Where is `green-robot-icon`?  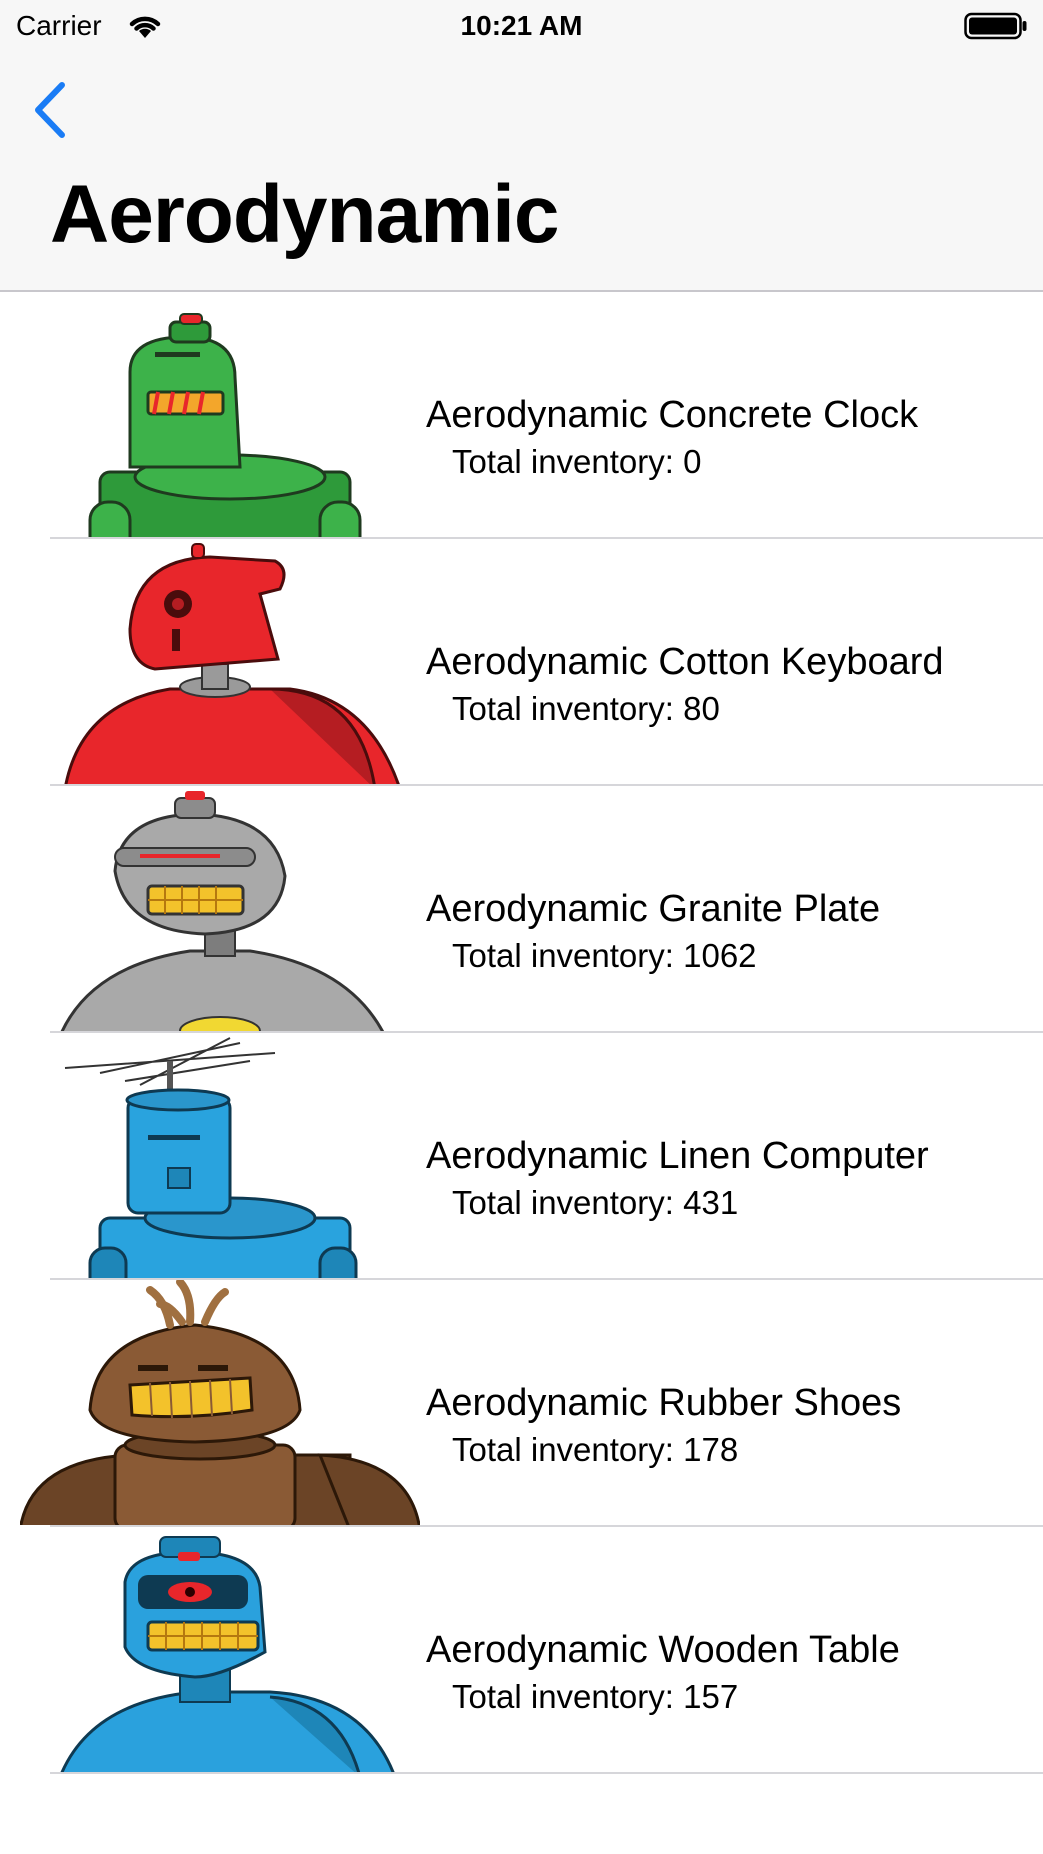 green-robot-icon is located at coordinates (225, 425).